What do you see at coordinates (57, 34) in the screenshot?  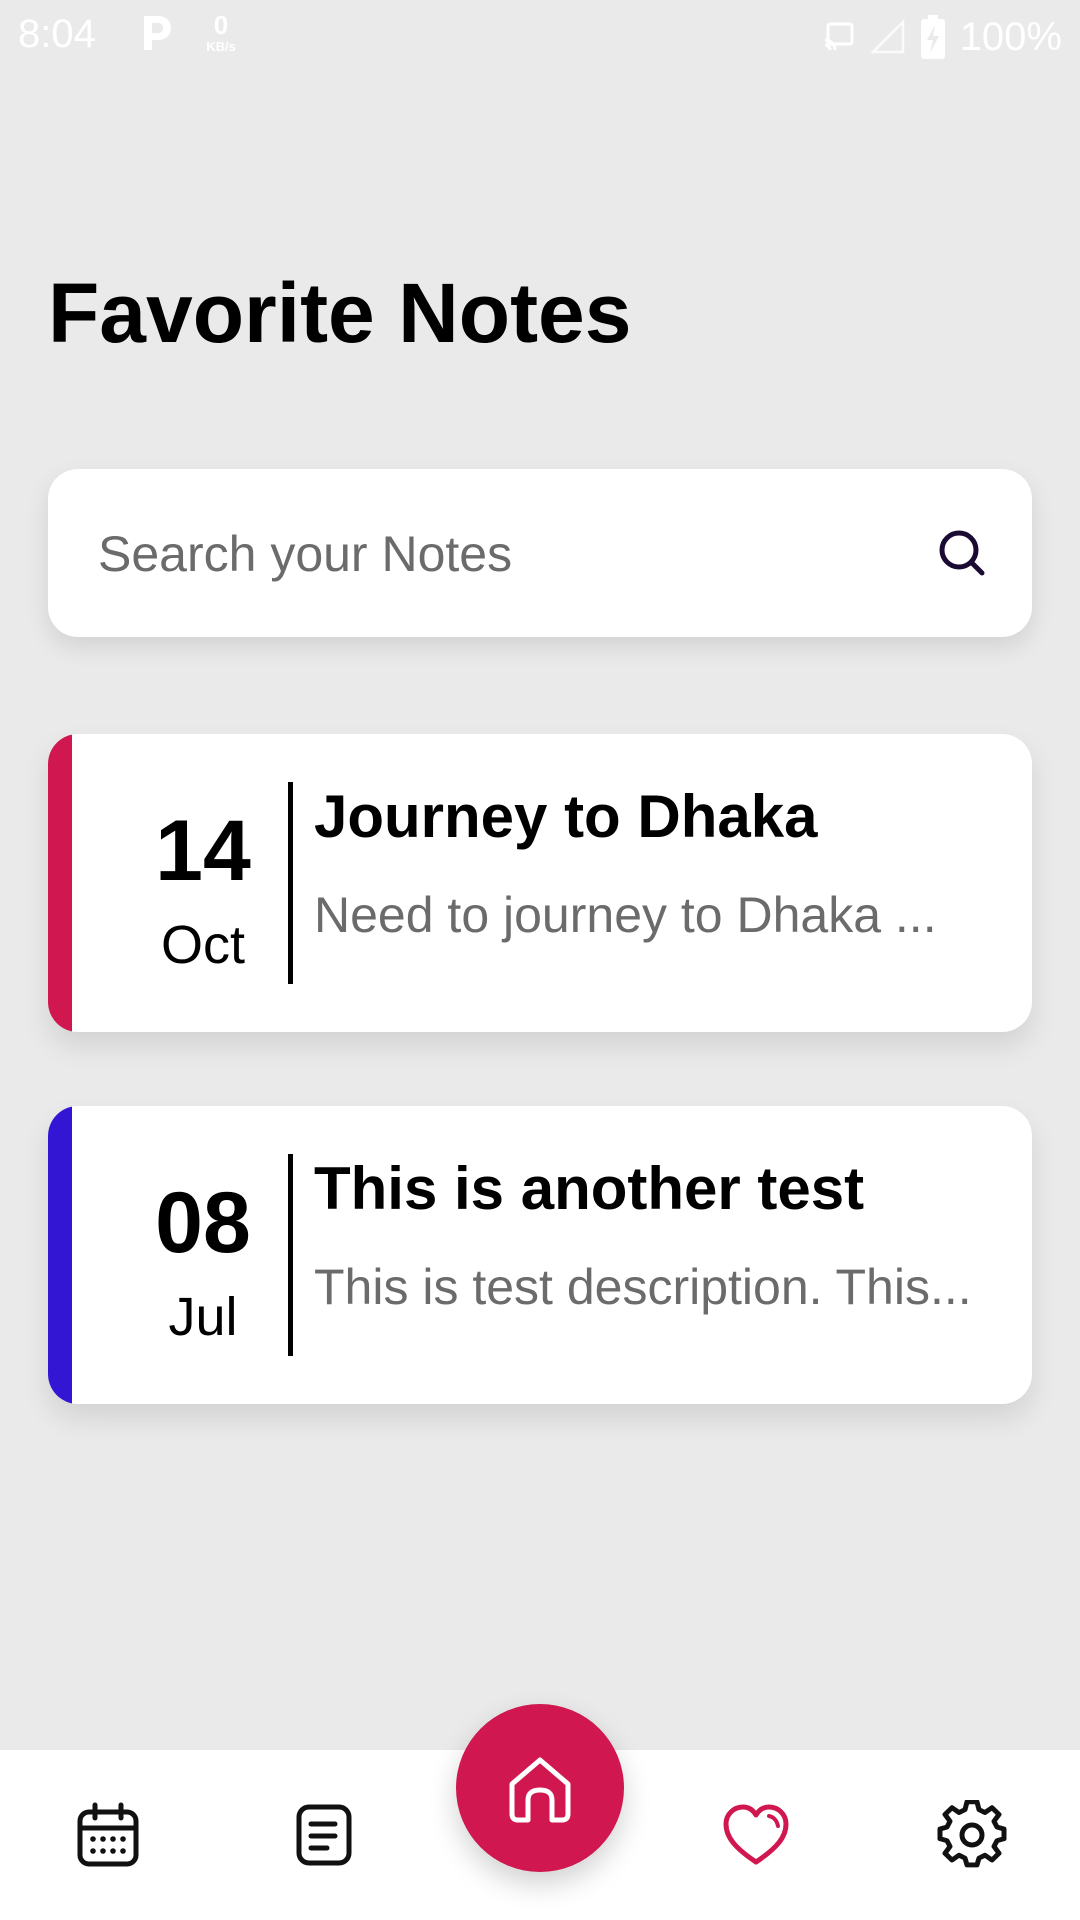 I see `status-time: 8:04` at bounding box center [57, 34].